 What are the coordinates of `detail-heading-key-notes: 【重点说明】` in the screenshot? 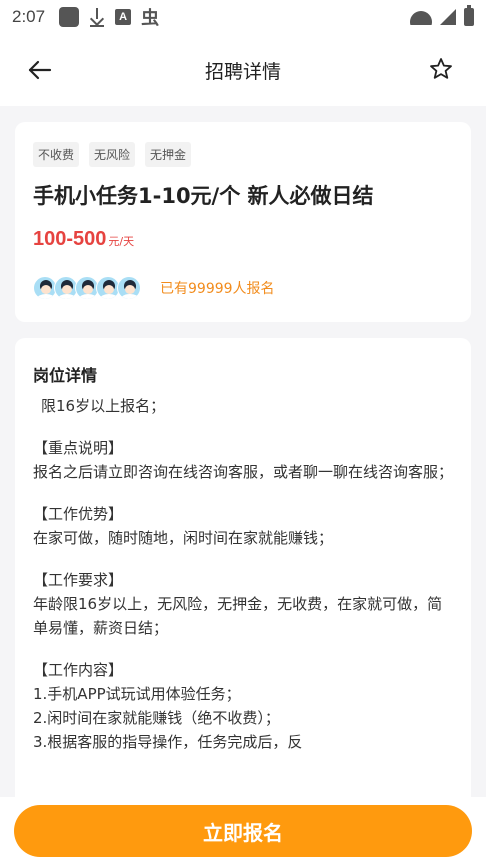 It's located at (78, 448).